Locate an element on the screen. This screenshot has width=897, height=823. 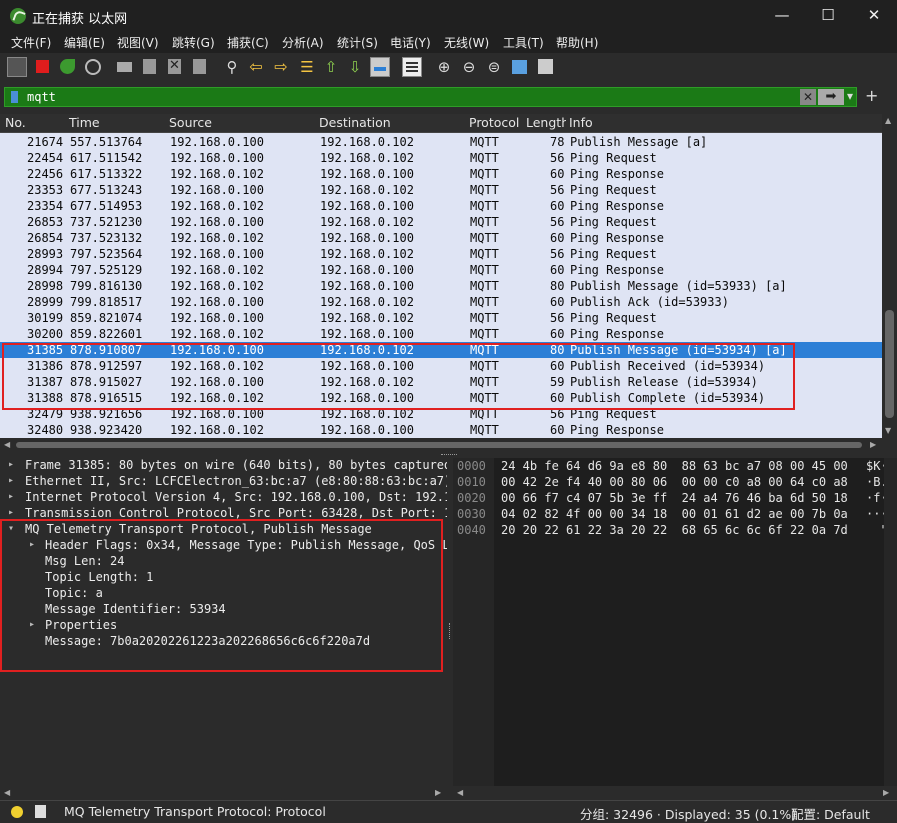
column-header-info: Info is located at coordinates (581, 122).